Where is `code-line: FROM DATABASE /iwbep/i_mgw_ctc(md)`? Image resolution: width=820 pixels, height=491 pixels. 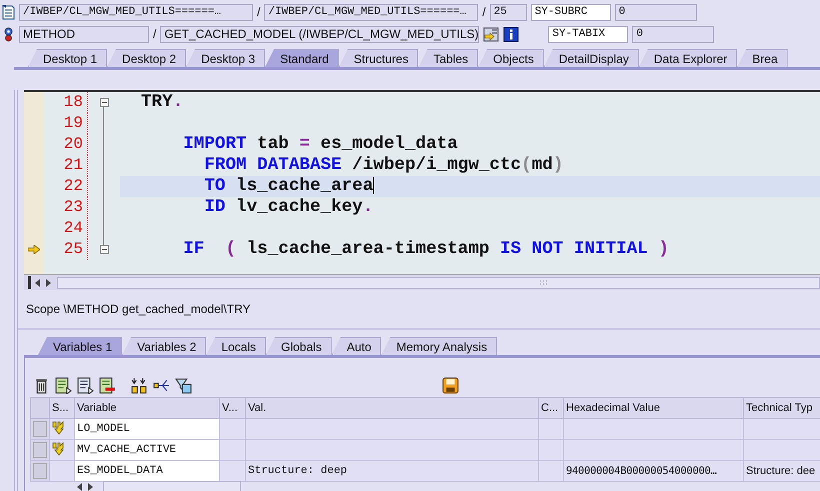
code-line: FROM DATABASE /iwbep/i_mgw_ctc(md) is located at coordinates (384, 165).